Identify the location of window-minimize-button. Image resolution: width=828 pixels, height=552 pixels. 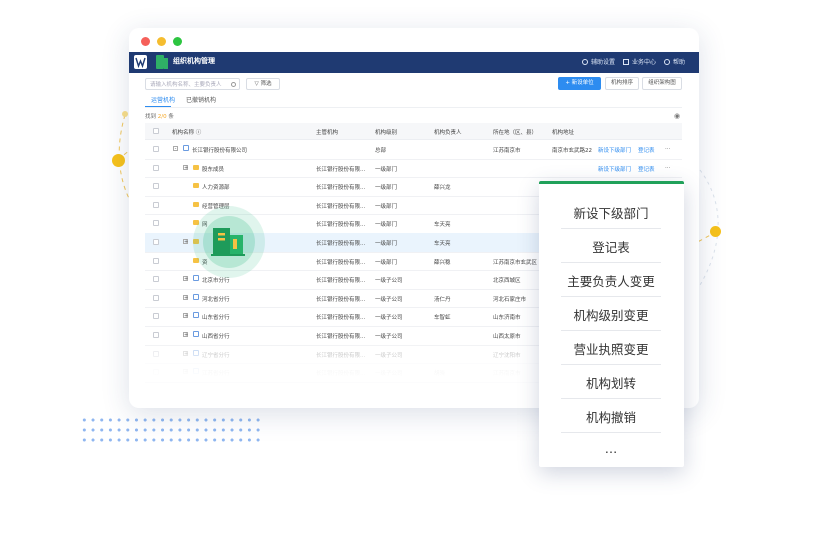
(161, 41).